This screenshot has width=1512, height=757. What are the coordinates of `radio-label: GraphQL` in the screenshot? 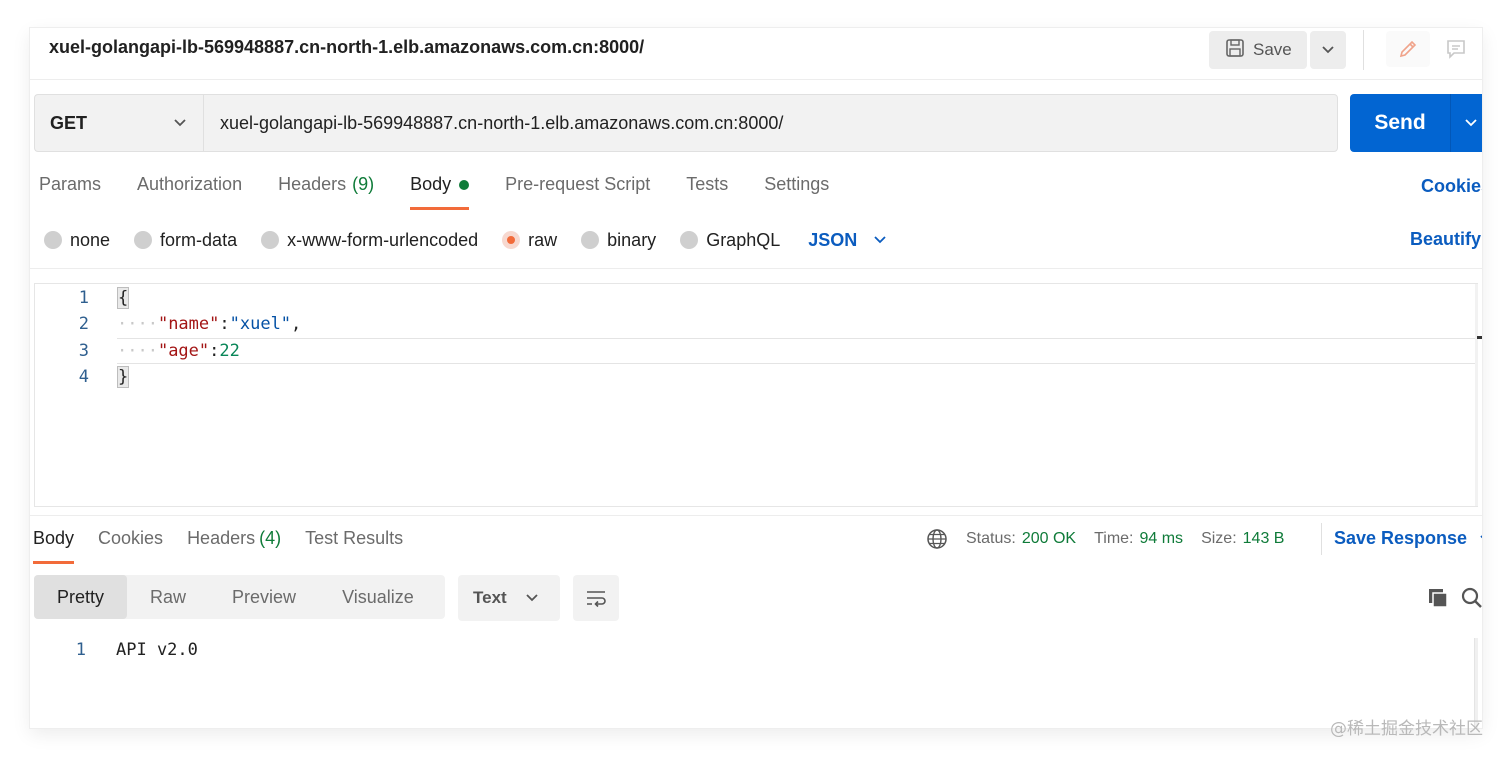 It's located at (743, 239).